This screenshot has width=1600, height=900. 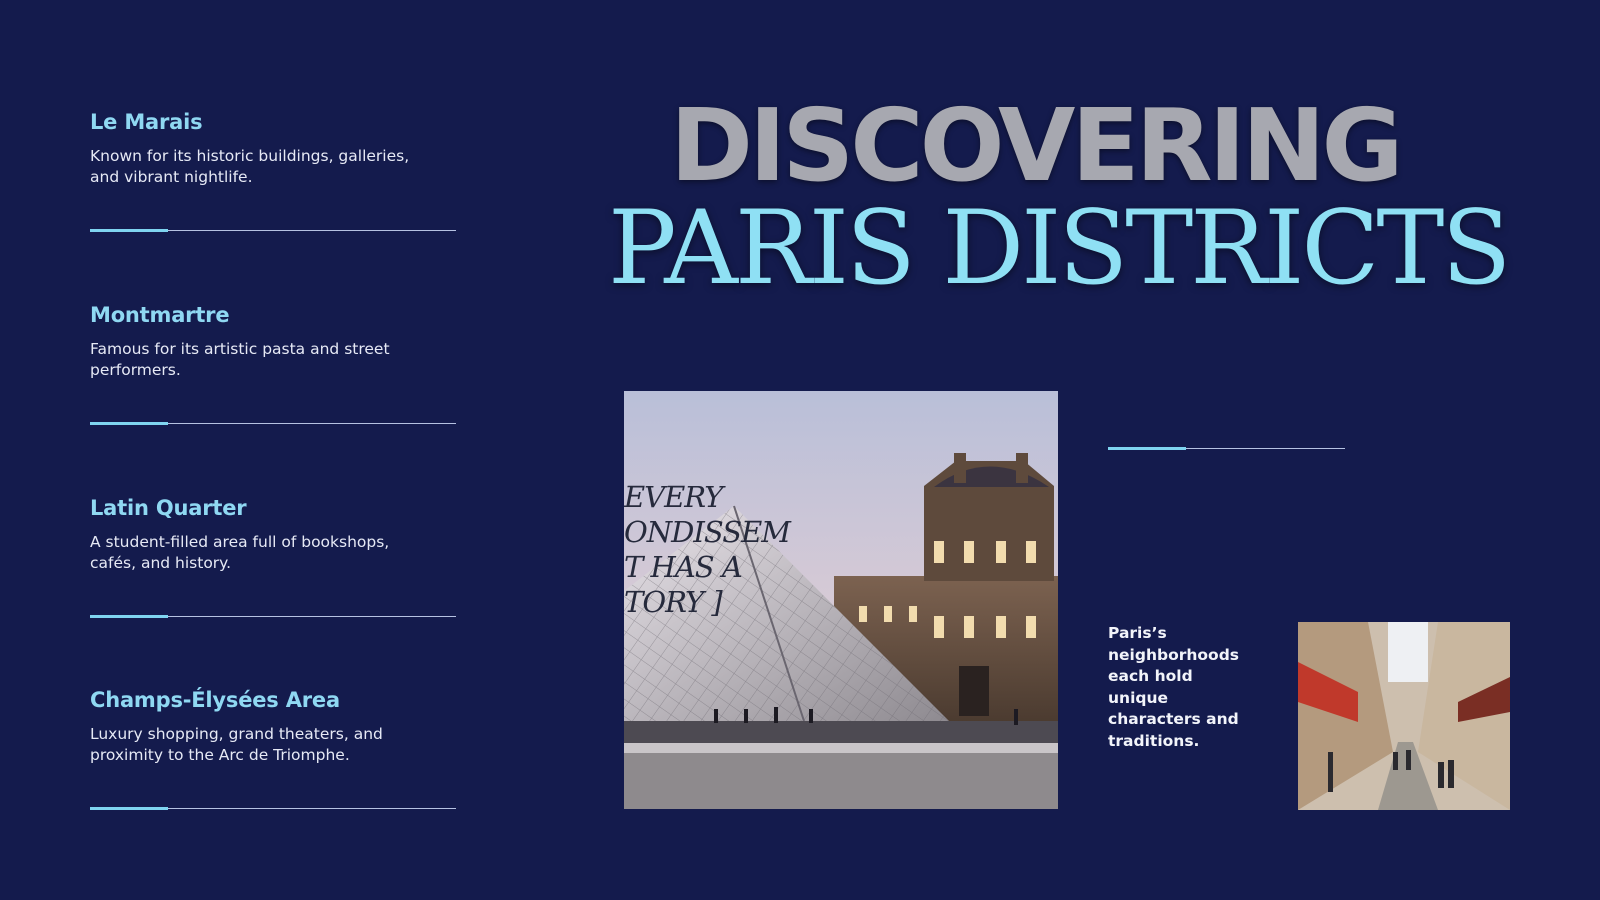 What do you see at coordinates (168, 508) in the screenshot?
I see `district-title: Latin Quarter` at bounding box center [168, 508].